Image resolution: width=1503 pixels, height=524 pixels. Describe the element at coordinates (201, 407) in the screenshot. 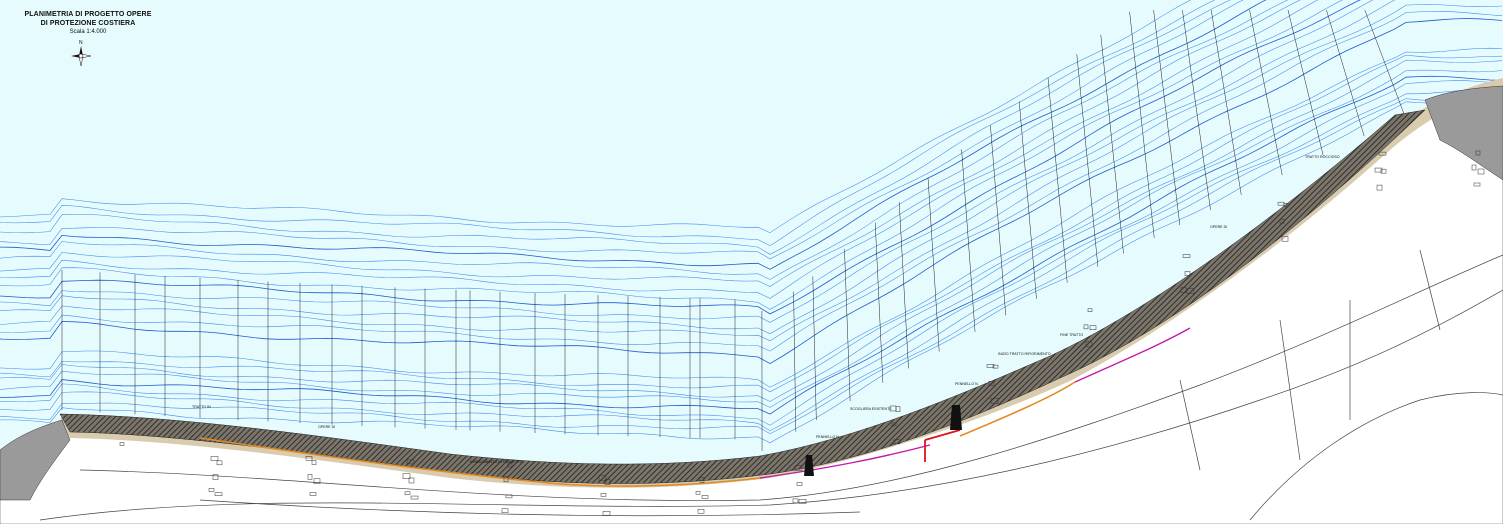

I see `map-label: TRATTO IN` at that location.